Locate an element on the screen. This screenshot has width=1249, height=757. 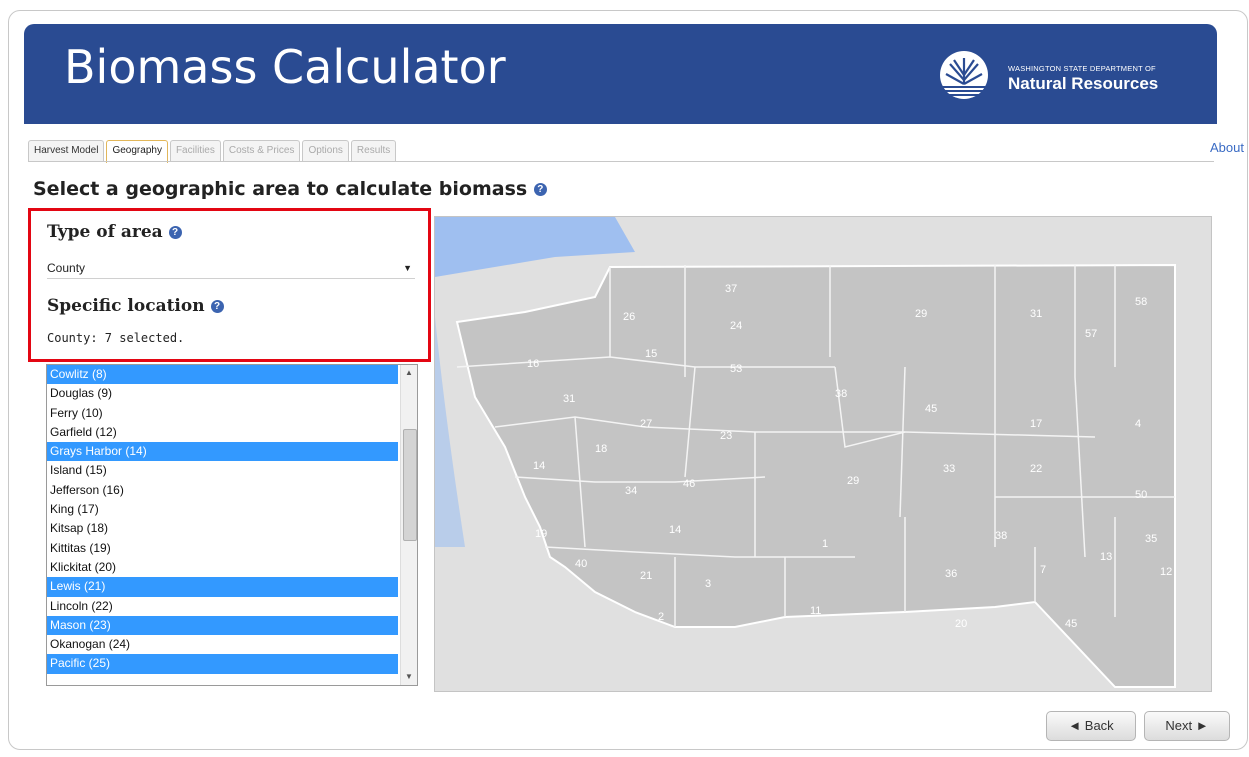
location-label: Specific location ? is located at coordinates (135, 306).